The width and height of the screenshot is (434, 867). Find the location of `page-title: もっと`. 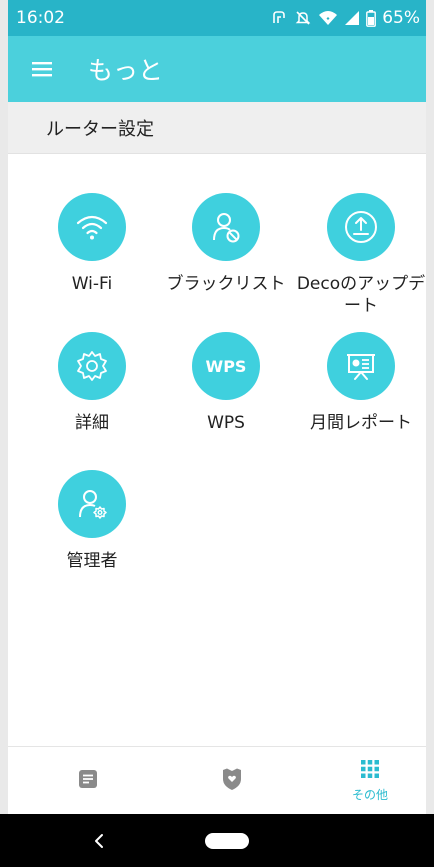

page-title: もっと is located at coordinates (126, 70).